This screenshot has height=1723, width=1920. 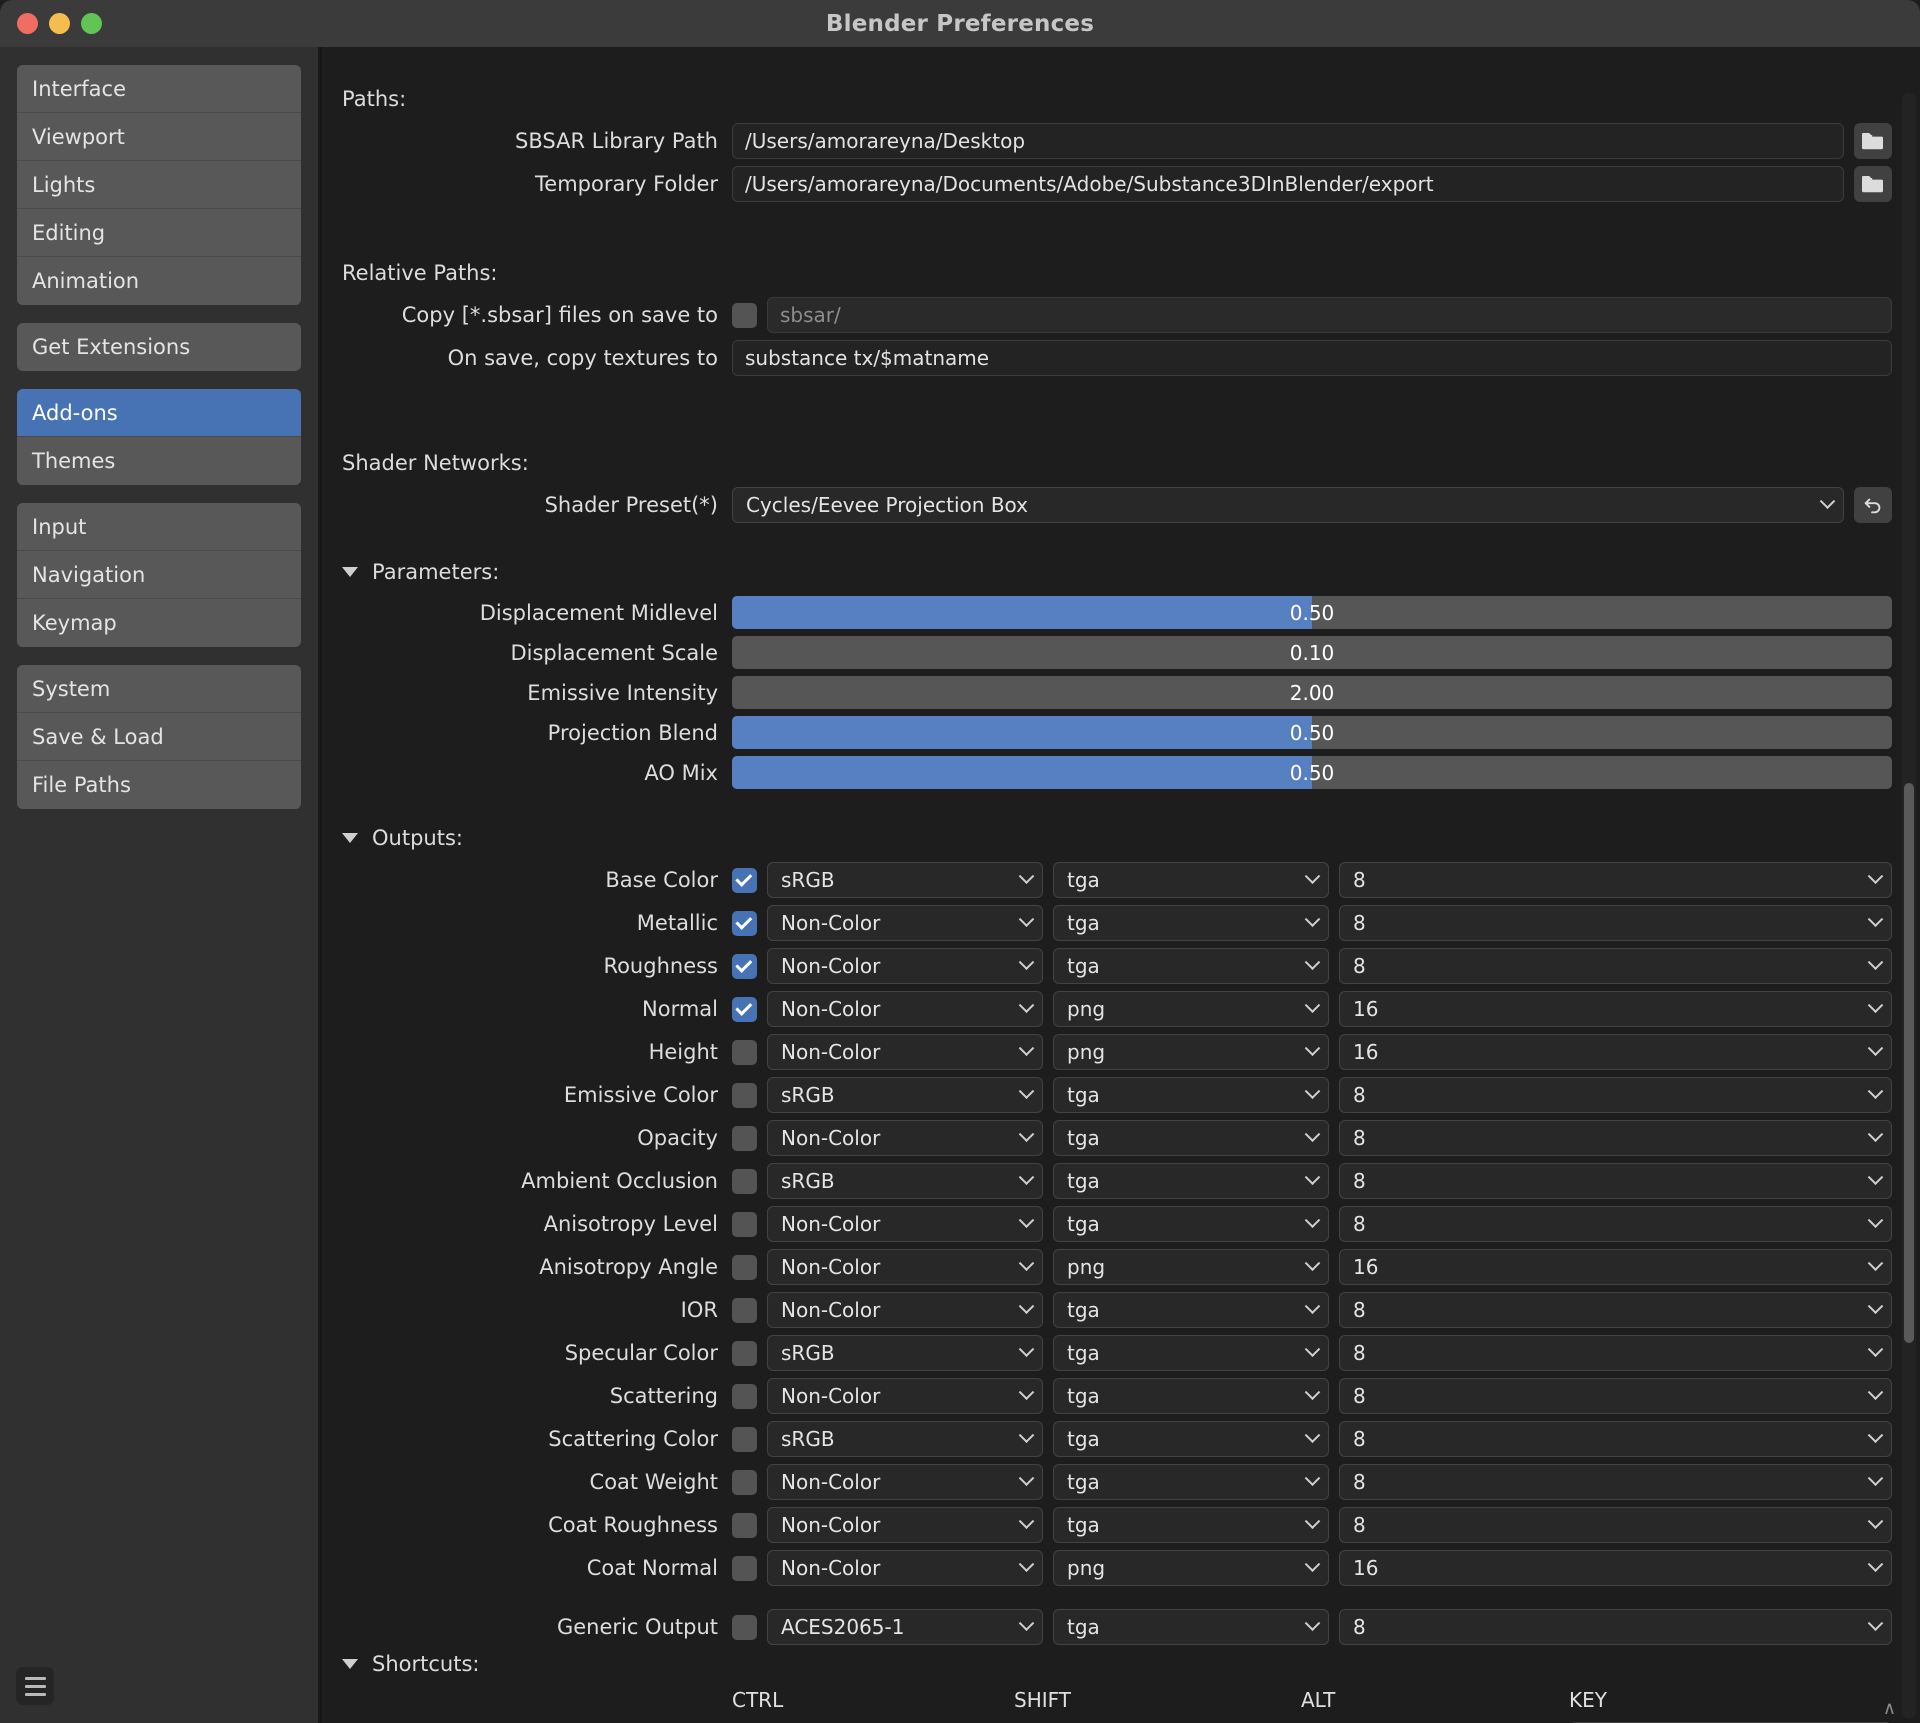 What do you see at coordinates (744, 315) in the screenshot?
I see `copy-sbsar-checkbox` at bounding box center [744, 315].